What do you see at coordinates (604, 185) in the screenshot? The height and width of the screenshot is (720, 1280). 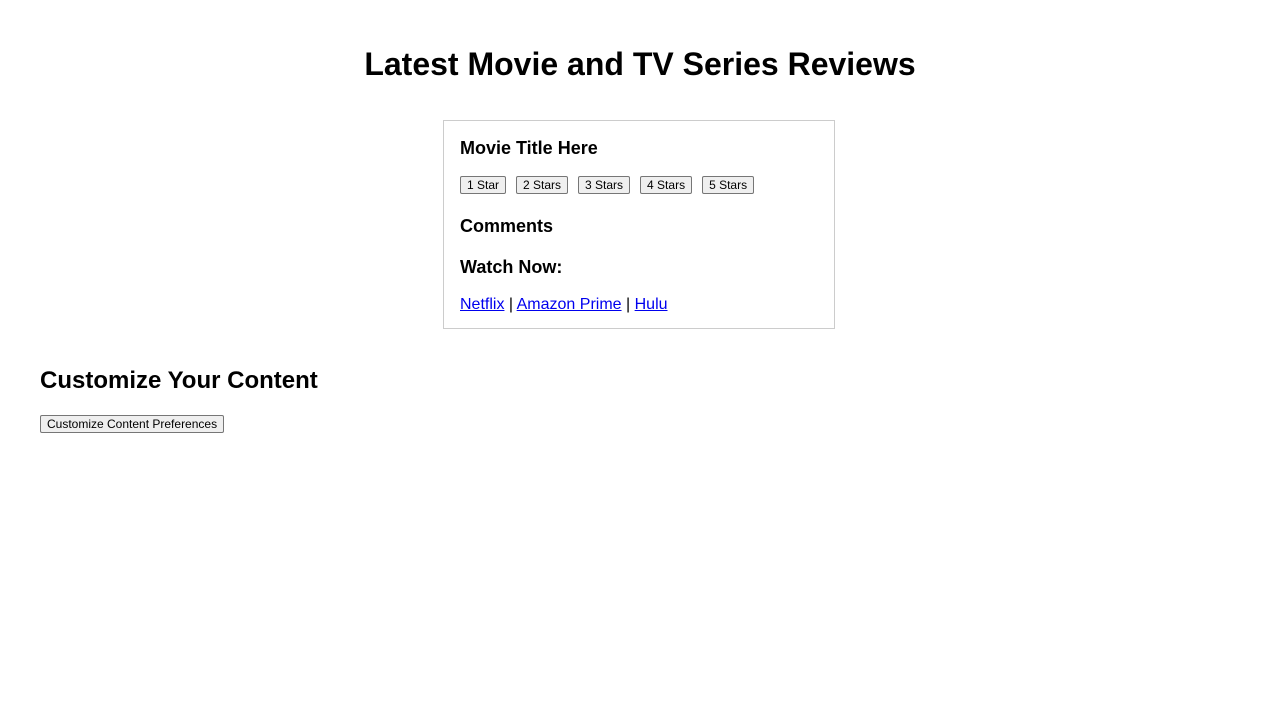 I see `rating-3-stars-button: 3 Stars` at bounding box center [604, 185].